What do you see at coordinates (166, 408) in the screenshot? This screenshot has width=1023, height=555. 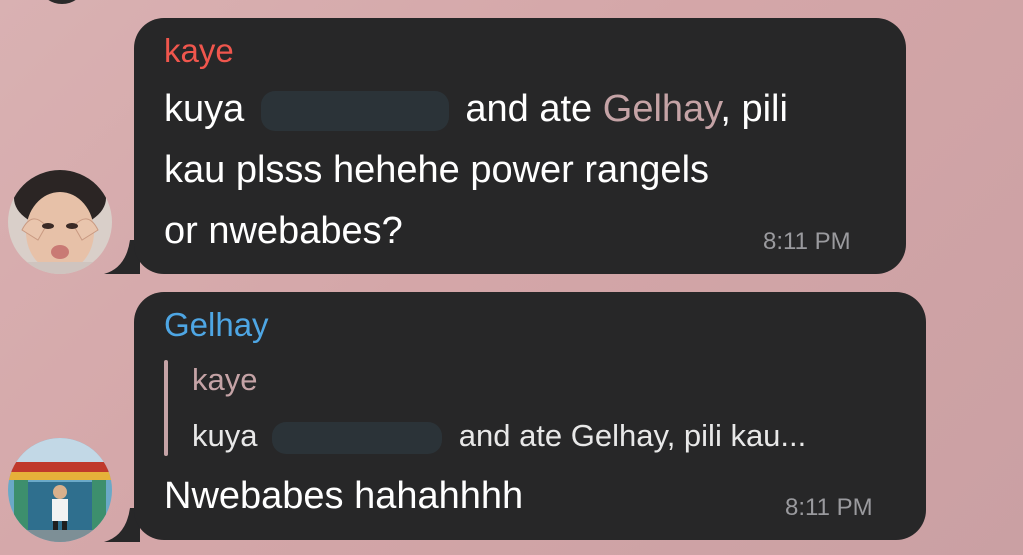 I see `reply-bar` at bounding box center [166, 408].